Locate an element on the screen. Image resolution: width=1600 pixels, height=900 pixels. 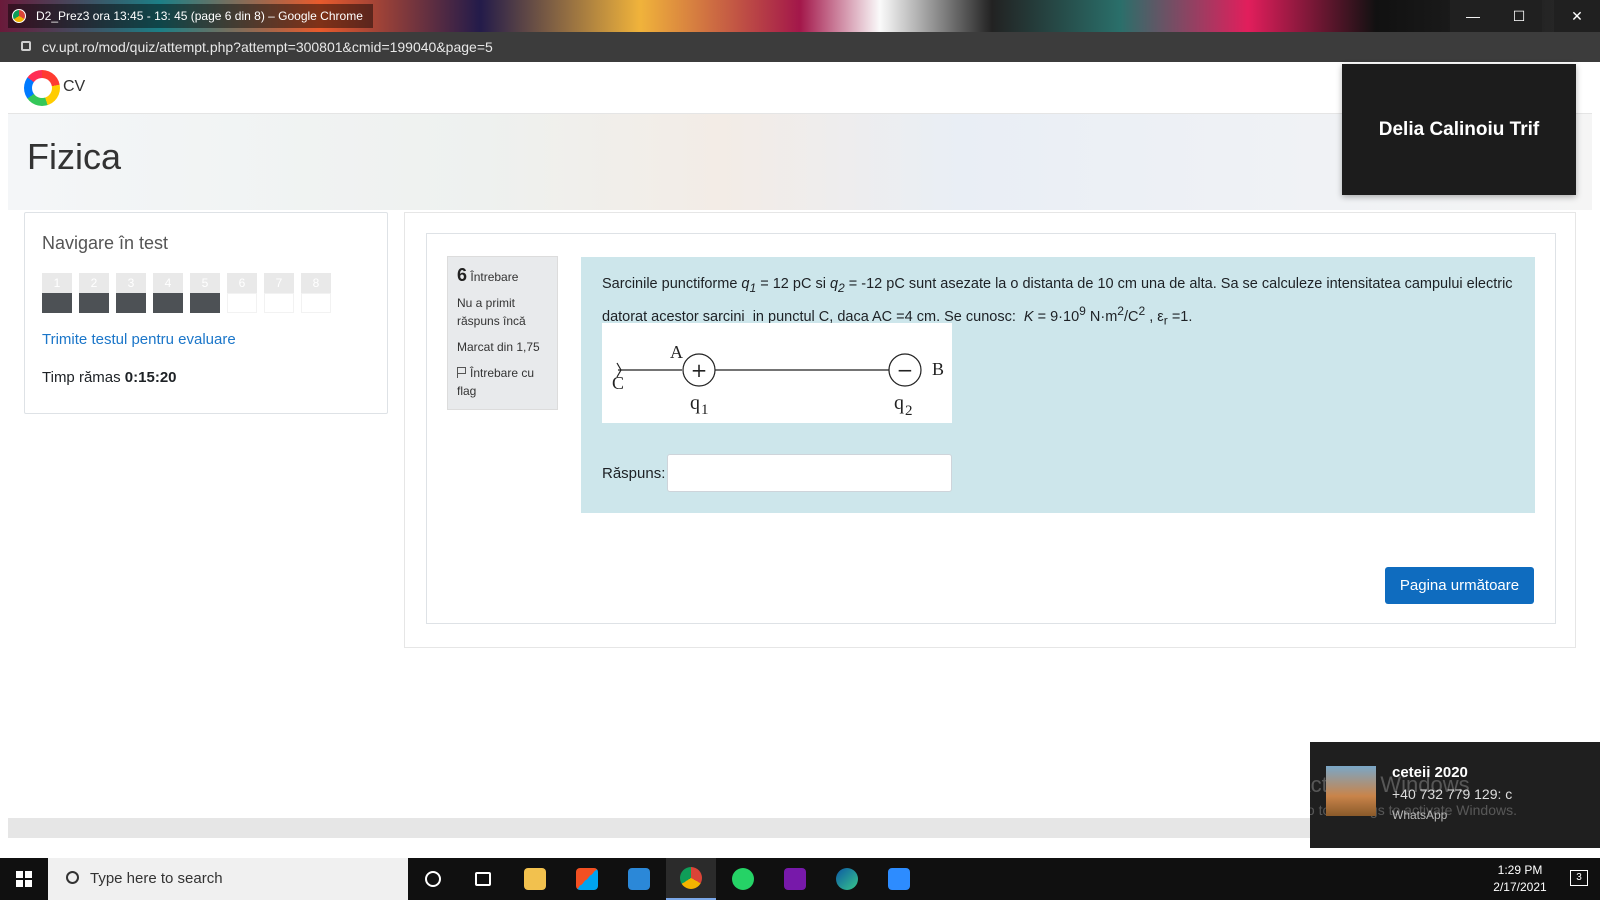
microsoft-store-icon is located at coordinates (587, 879).